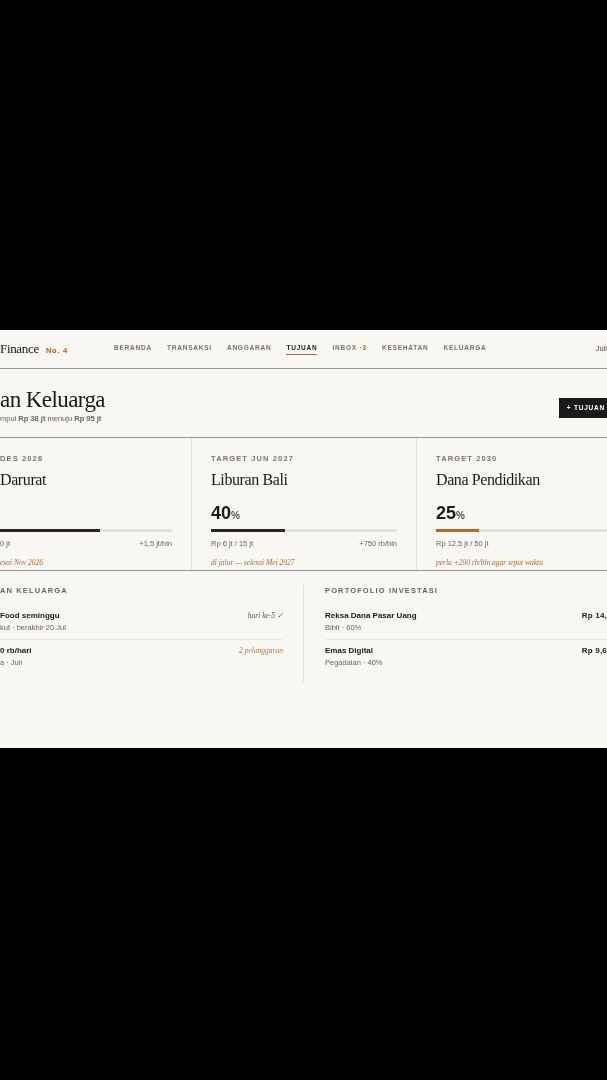 The width and height of the screenshot is (607, 1080). What do you see at coordinates (16, 650) in the screenshot?
I see `challenge-title: 0 rb/hari` at bounding box center [16, 650].